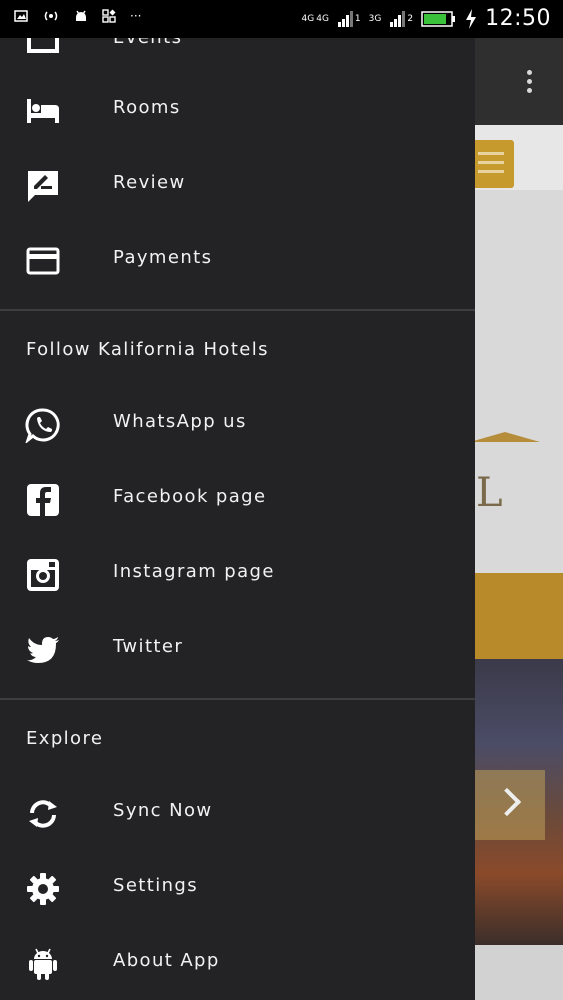 This screenshot has height=1000, width=563. Describe the element at coordinates (237, 813) in the screenshot. I see `drawer-item-sync-now: Sync Now` at that location.